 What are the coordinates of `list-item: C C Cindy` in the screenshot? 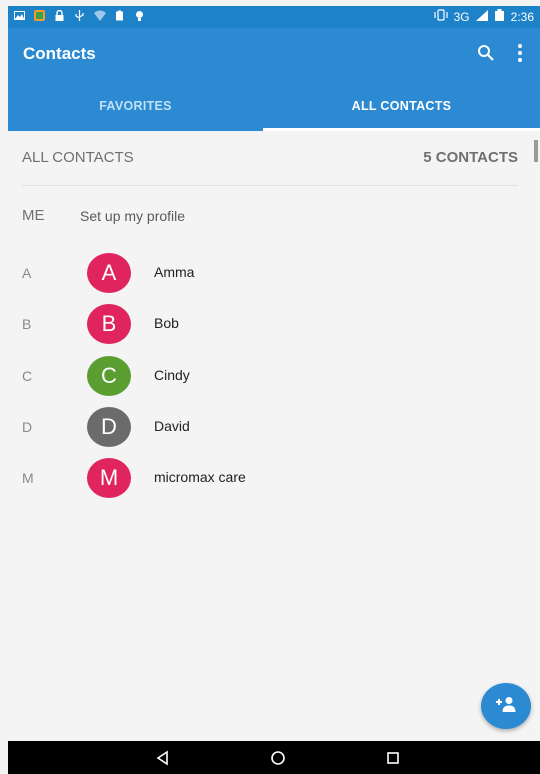 It's located at (270, 376).